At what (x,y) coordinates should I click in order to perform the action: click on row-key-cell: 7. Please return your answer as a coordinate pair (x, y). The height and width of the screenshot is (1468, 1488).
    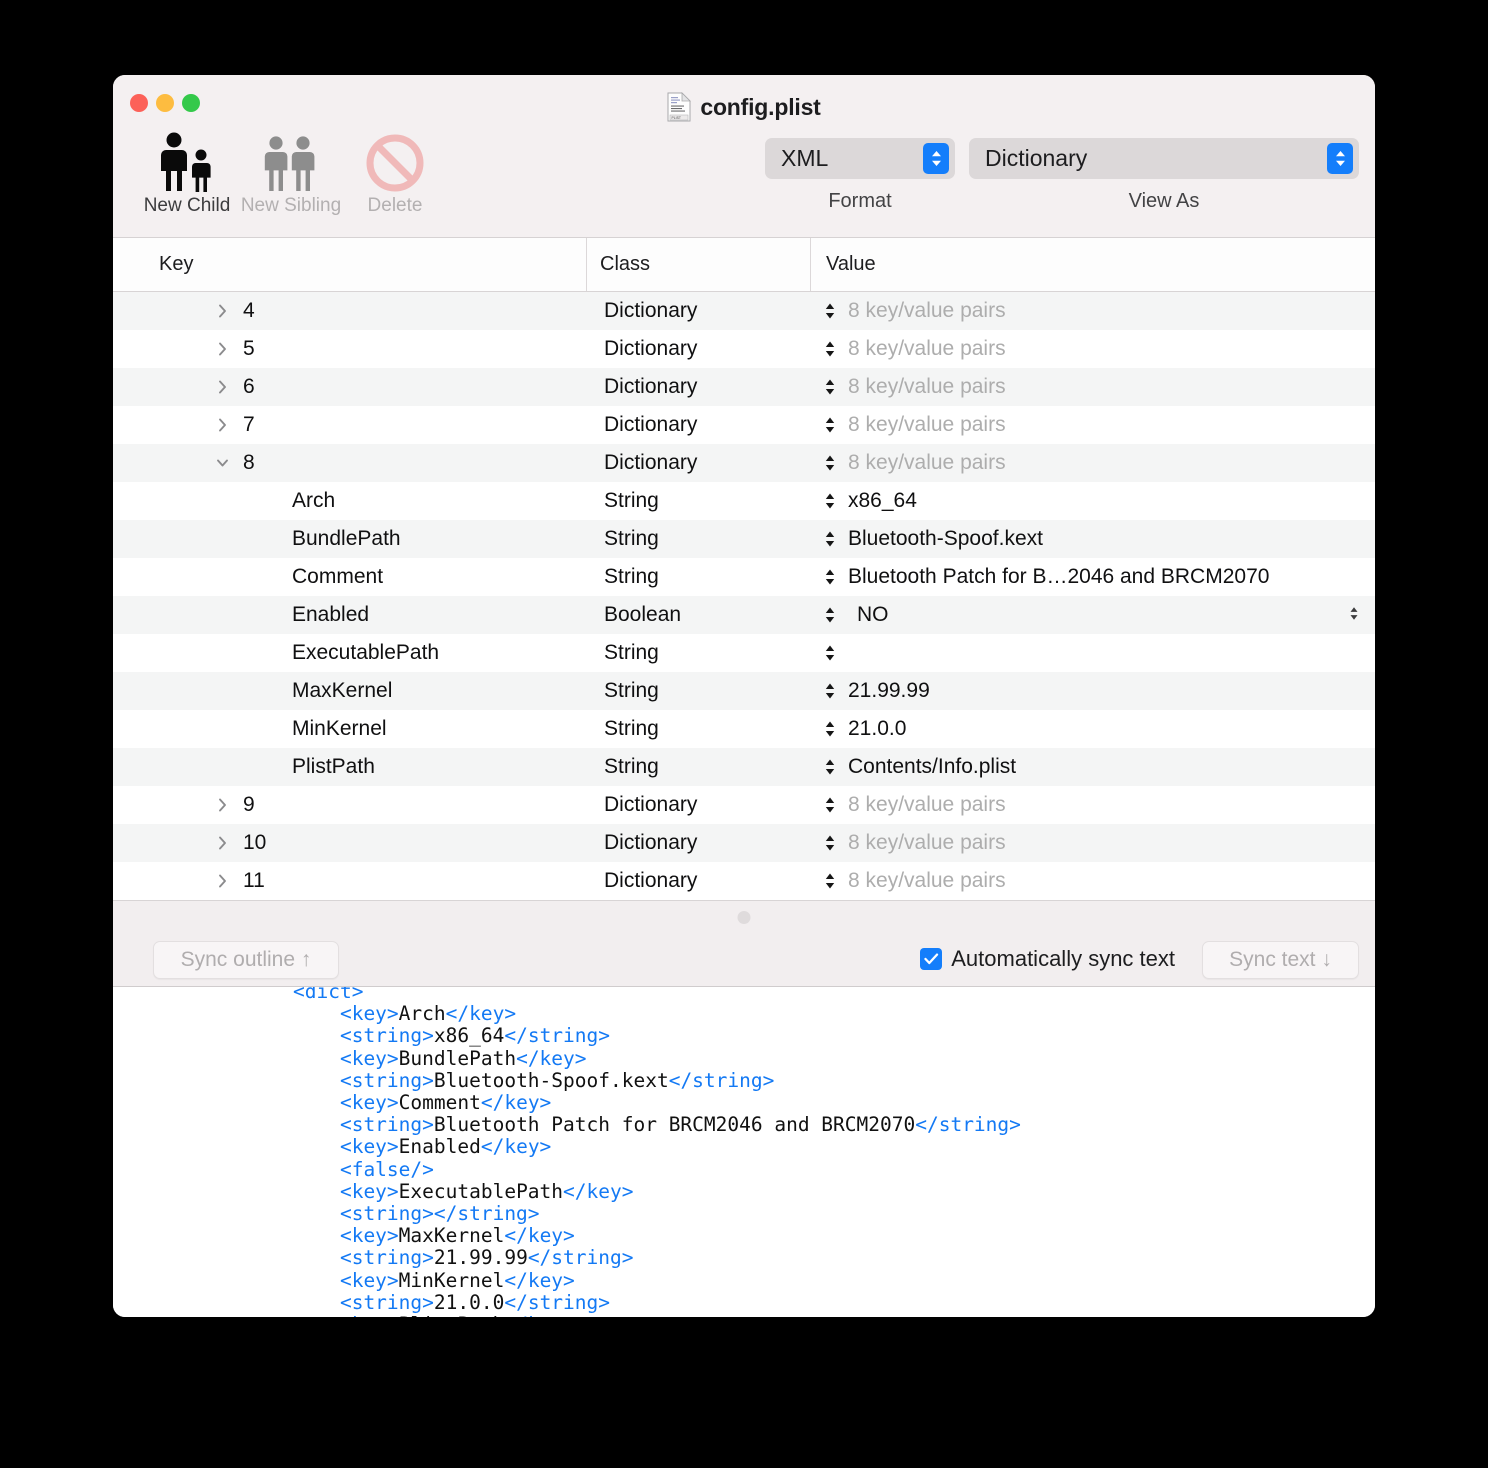
    Looking at the image, I should click on (349, 425).